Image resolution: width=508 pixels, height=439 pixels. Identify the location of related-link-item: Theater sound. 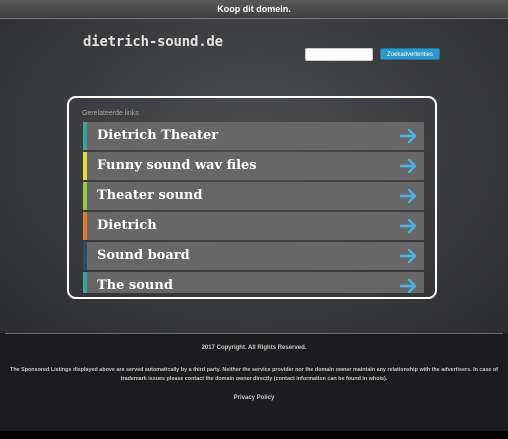
(253, 196).